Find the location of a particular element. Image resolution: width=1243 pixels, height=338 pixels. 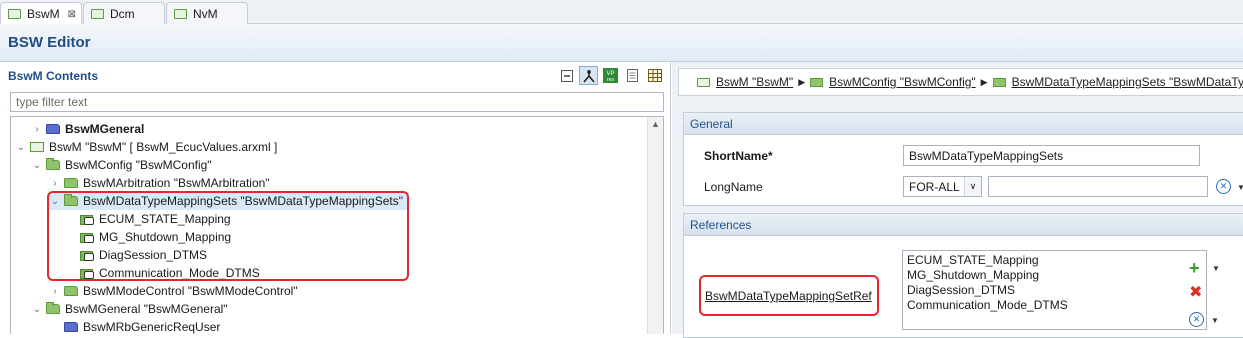

chevron-down-icon: ∨ is located at coordinates (972, 186).